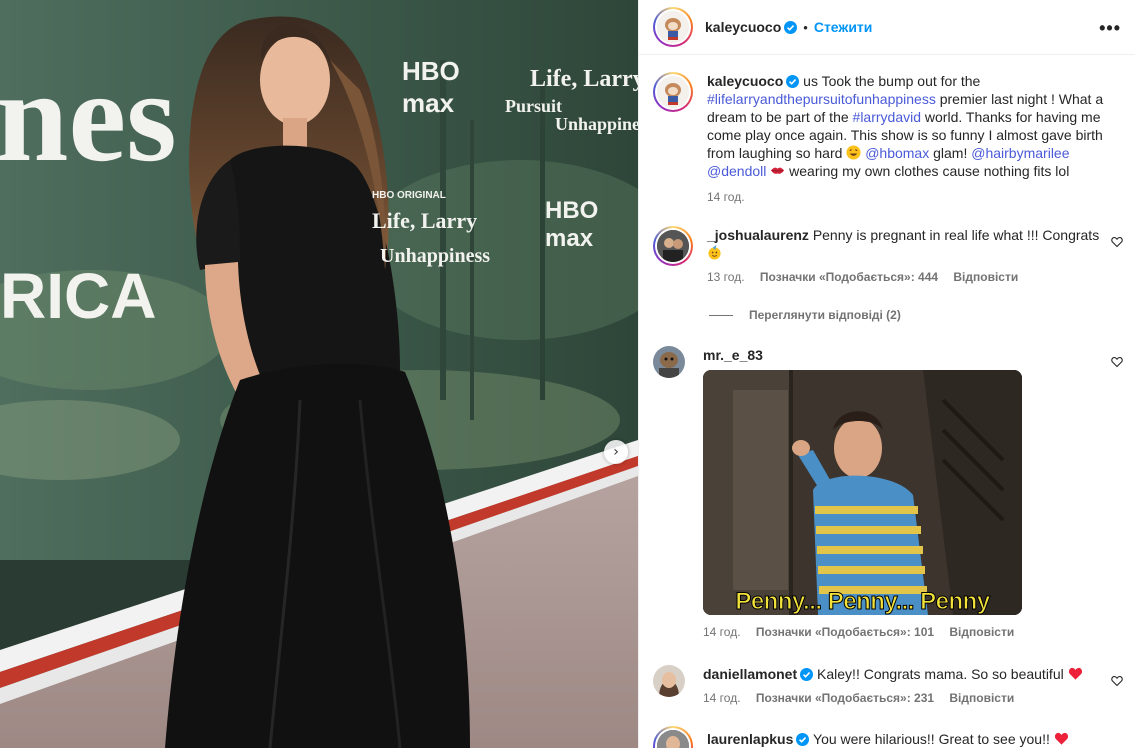 The height and width of the screenshot is (748, 1135). What do you see at coordinates (843, 27) in the screenshot?
I see `follow-button: Стежити` at bounding box center [843, 27].